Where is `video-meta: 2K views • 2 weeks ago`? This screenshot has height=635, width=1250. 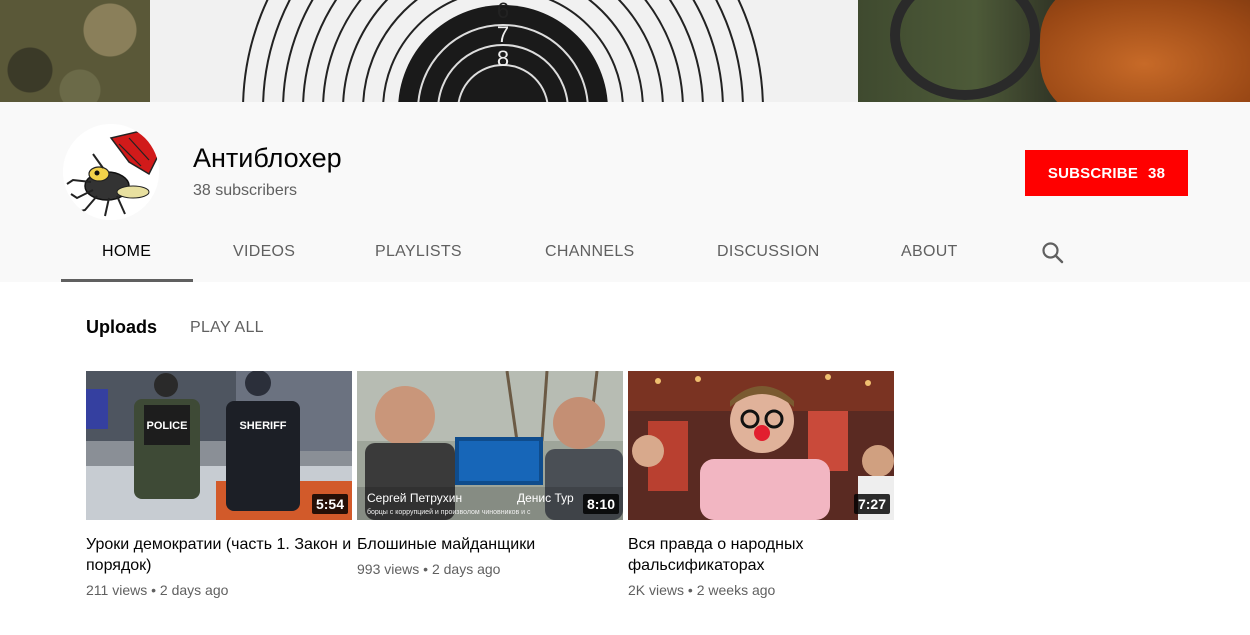
video-meta: 2K views • 2 weeks ago is located at coordinates (761, 590).